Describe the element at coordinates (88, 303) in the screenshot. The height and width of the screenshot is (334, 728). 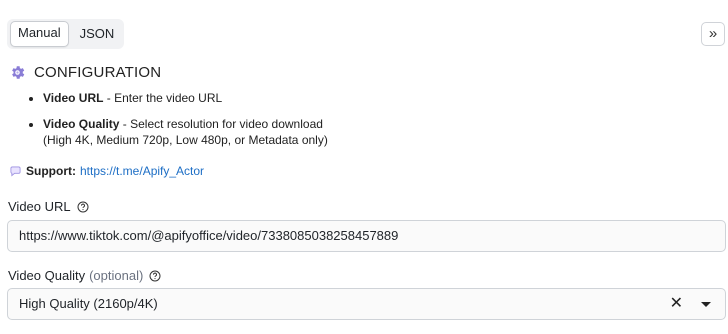
I see `video-quality-value: High Quality (2160p/4K)` at that location.